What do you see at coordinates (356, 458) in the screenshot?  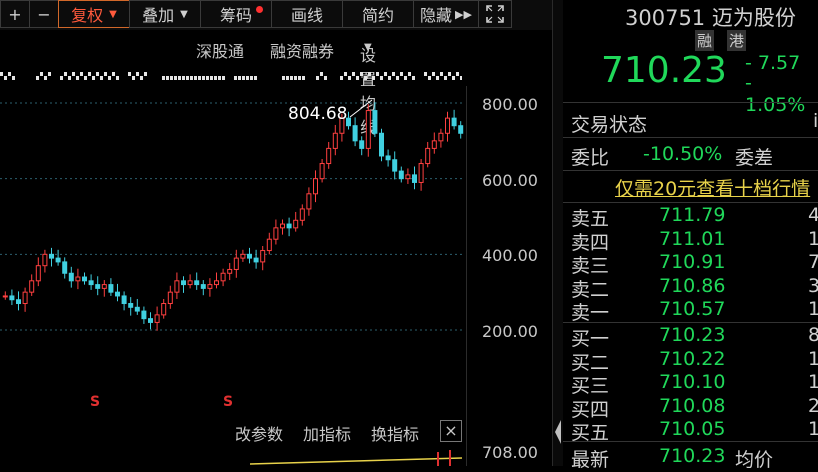 I see `sub-chart` at bounding box center [356, 458].